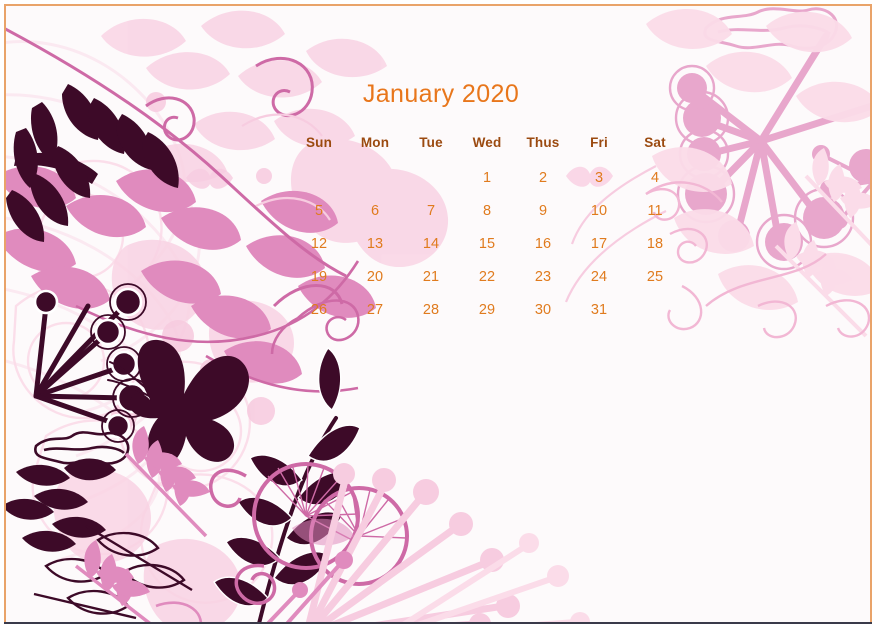  I want to click on weekday-header-row: Sun Mon Tue Wed Thus Fri Sat, so click(487, 142).